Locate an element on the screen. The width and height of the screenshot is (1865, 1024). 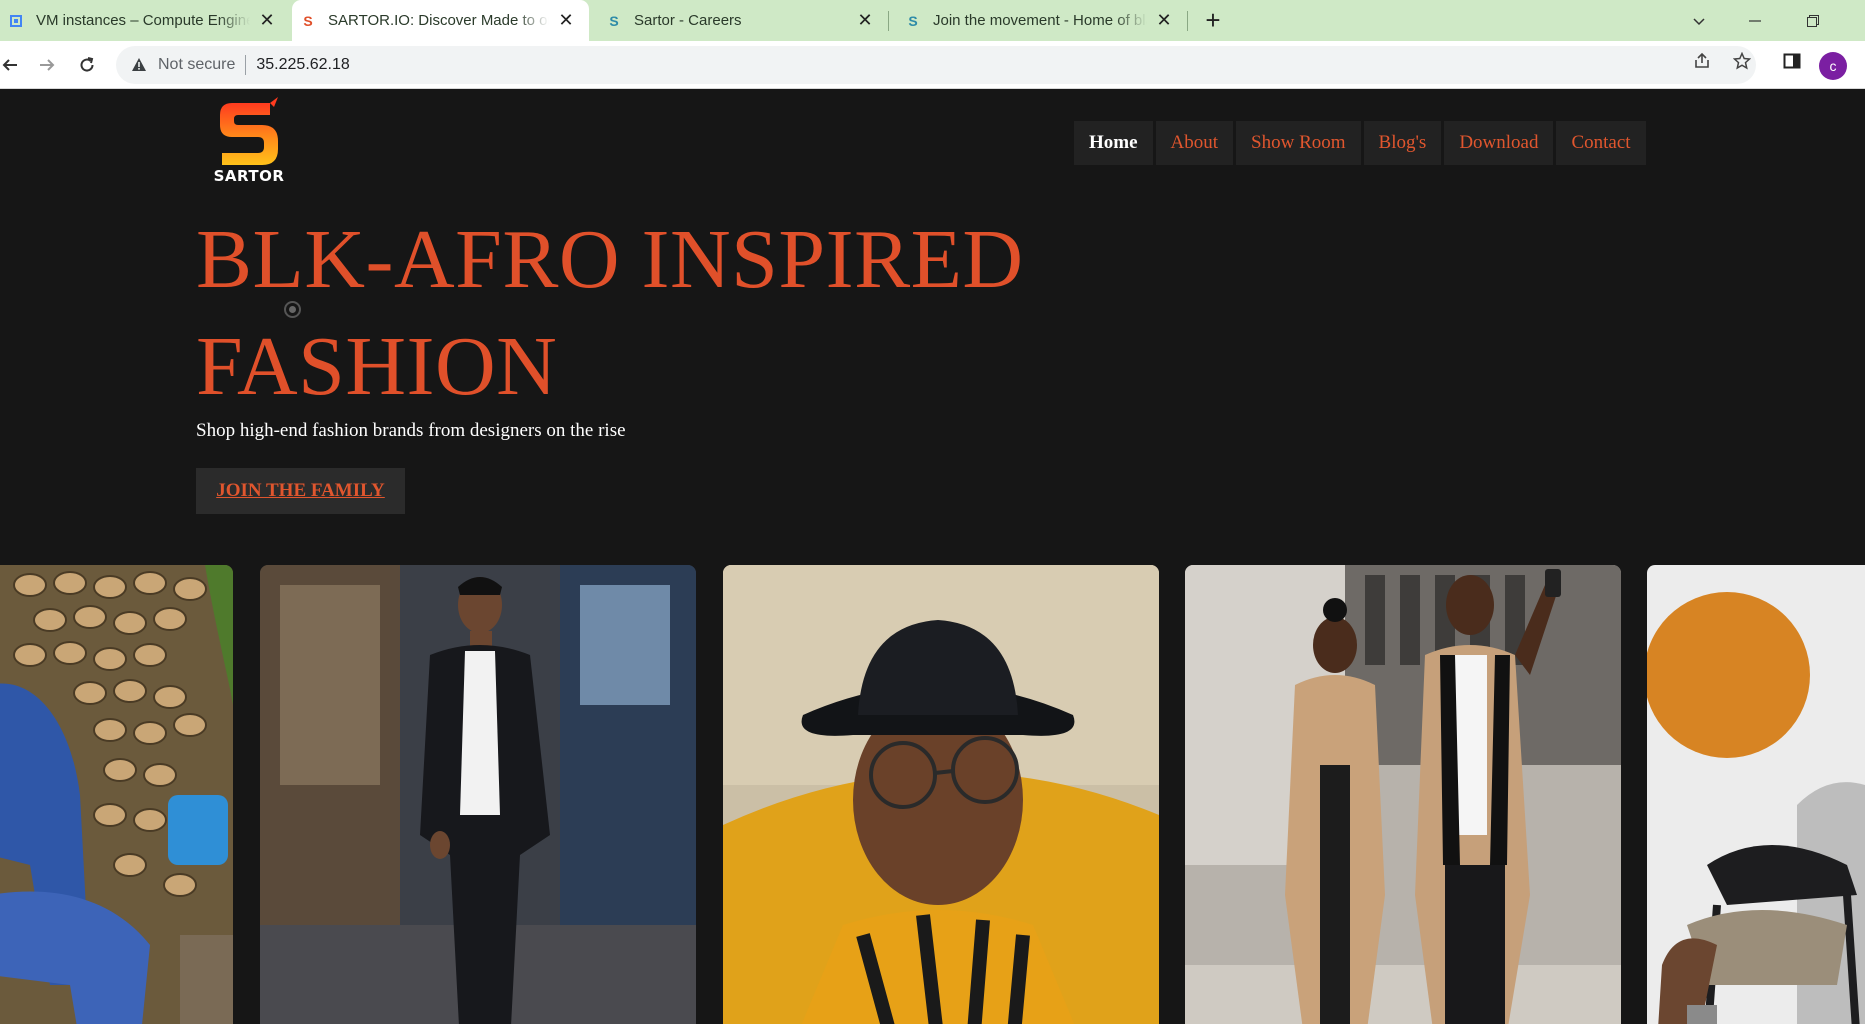
model-blue-suit-photo is located at coordinates (116, 794).